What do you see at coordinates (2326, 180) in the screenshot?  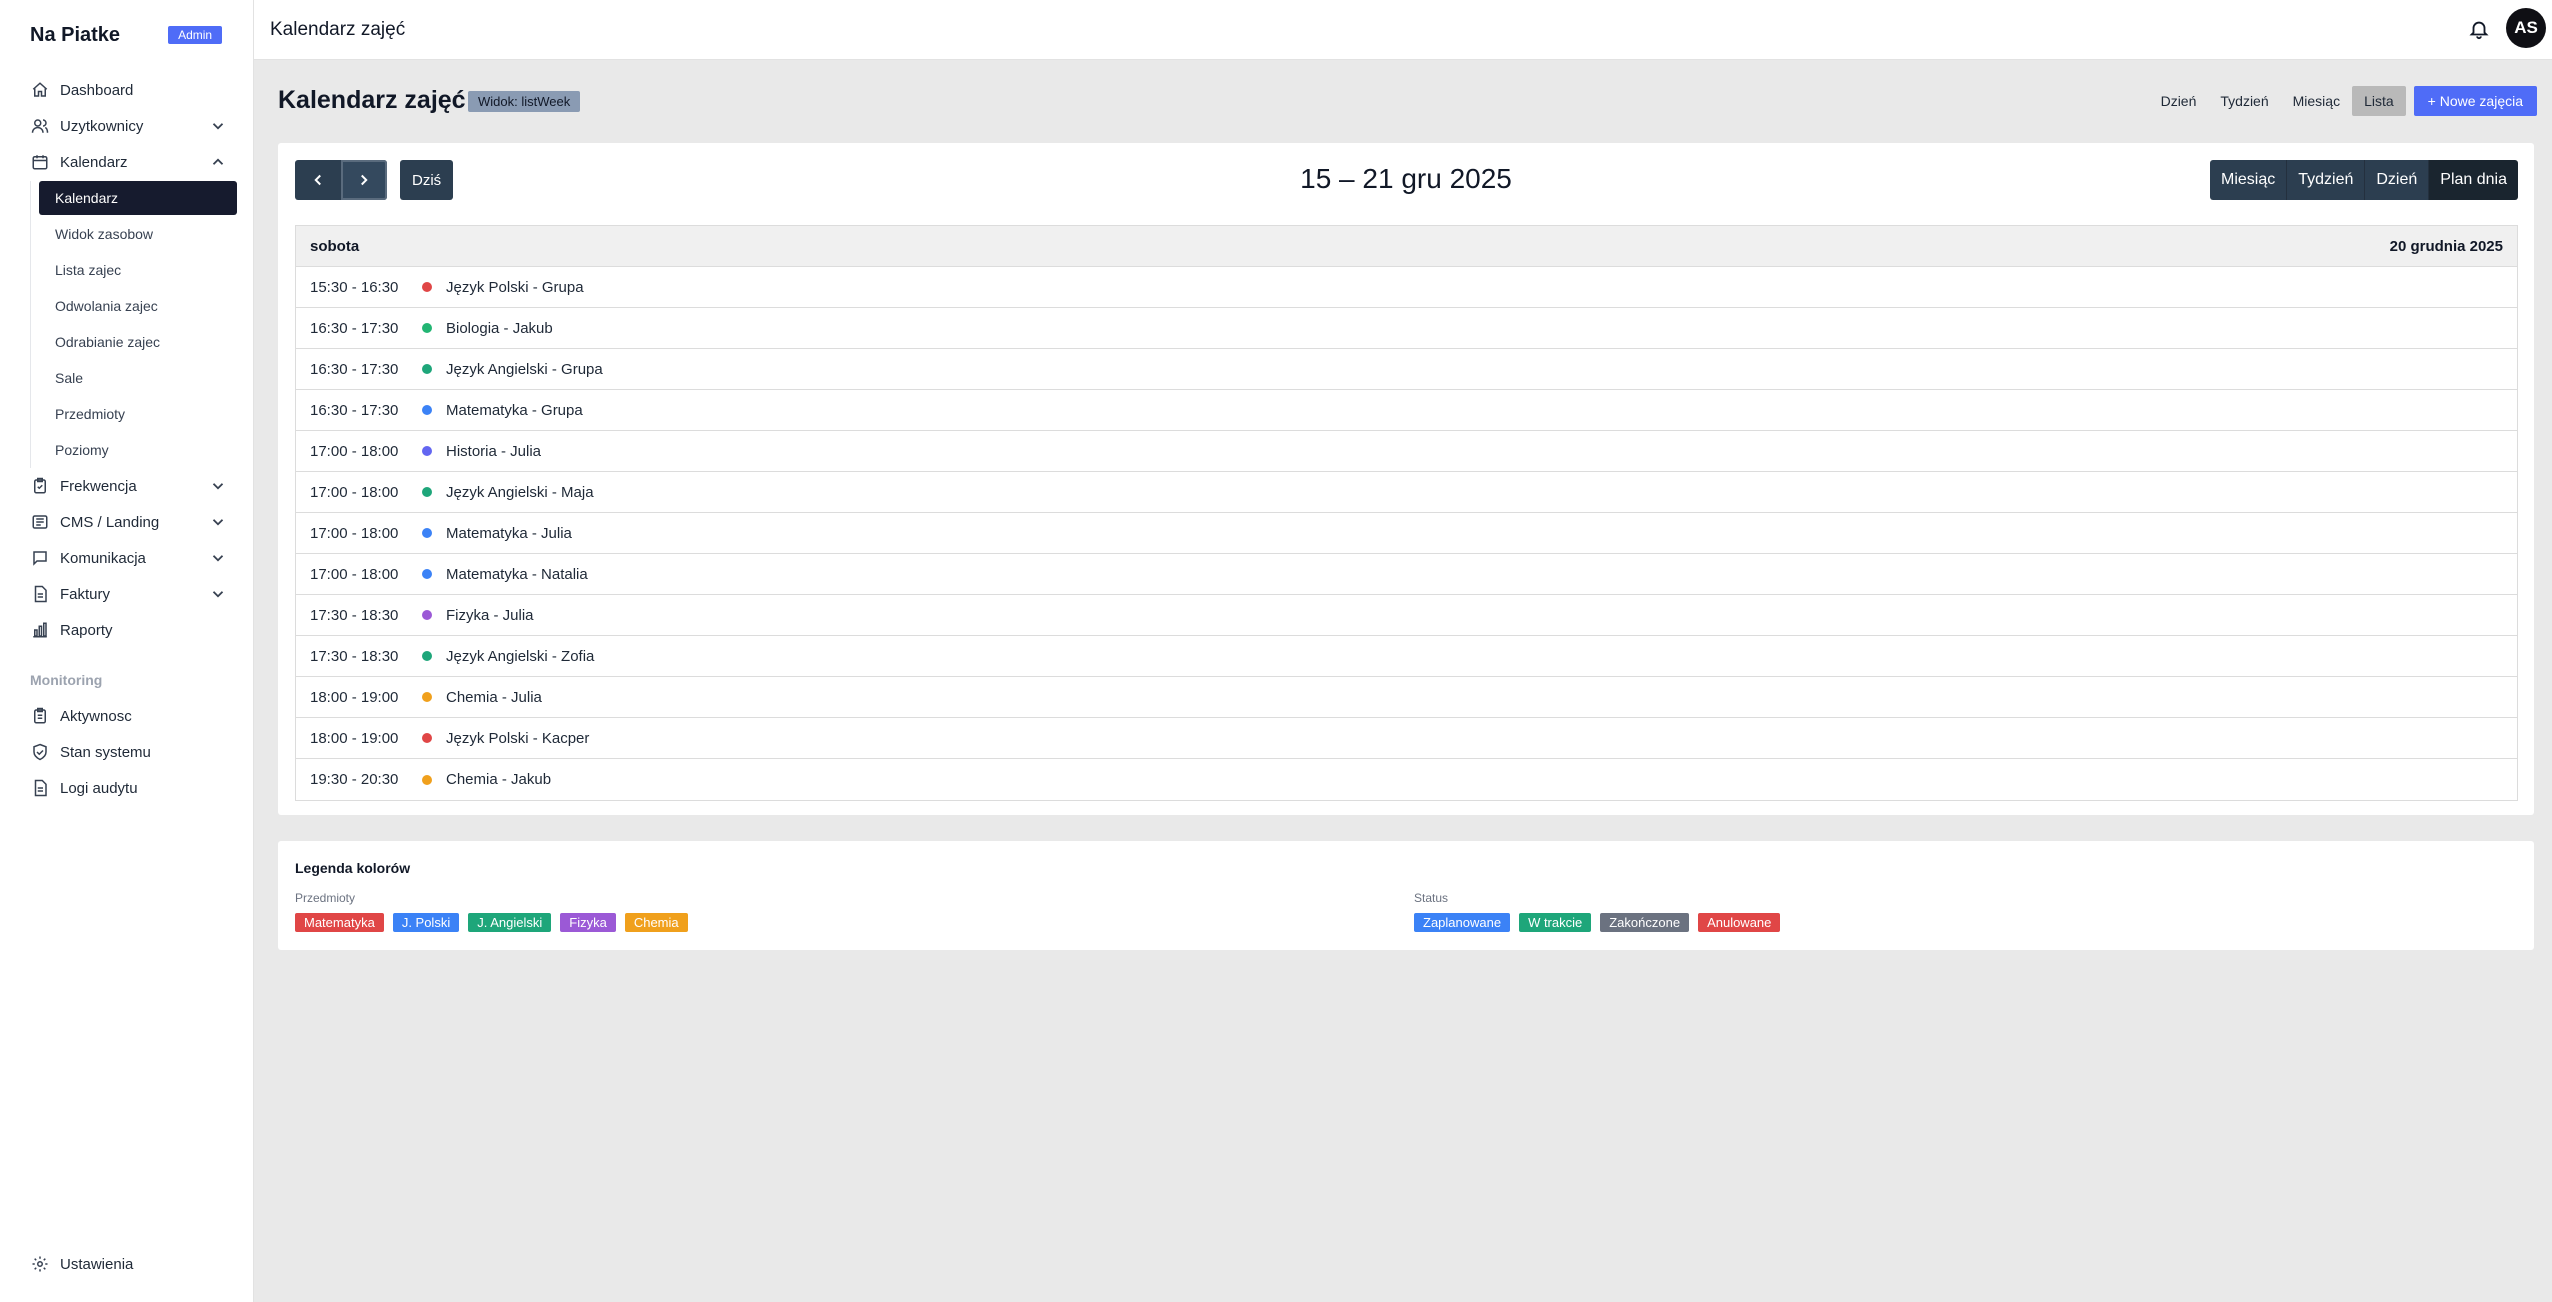 I see `calendar-view-week: Tydzień` at bounding box center [2326, 180].